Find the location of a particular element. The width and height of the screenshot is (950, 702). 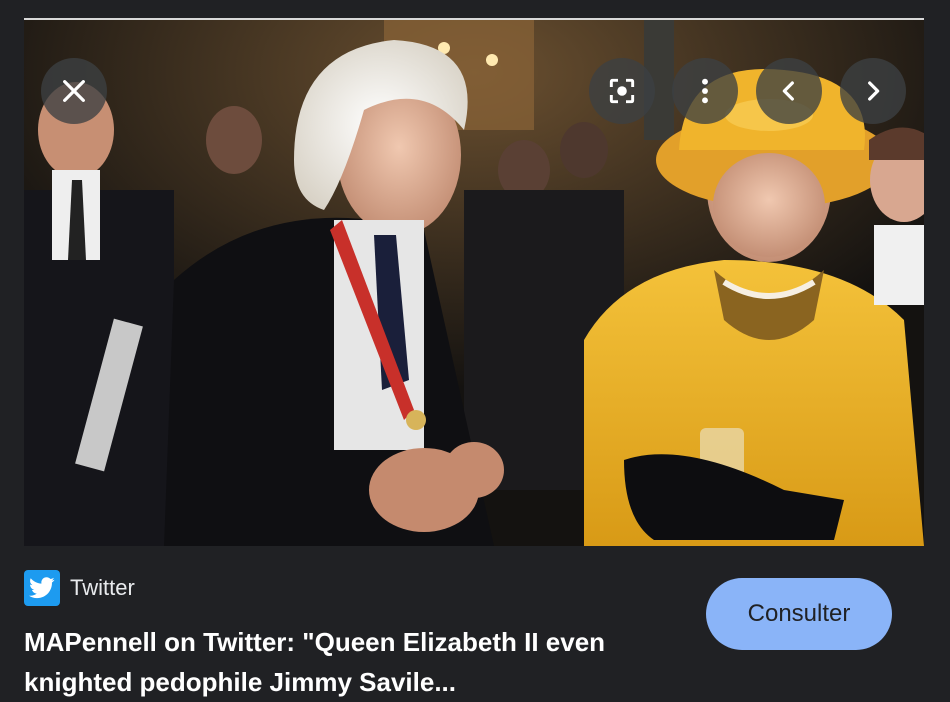

lens-search-button is located at coordinates (622, 91).